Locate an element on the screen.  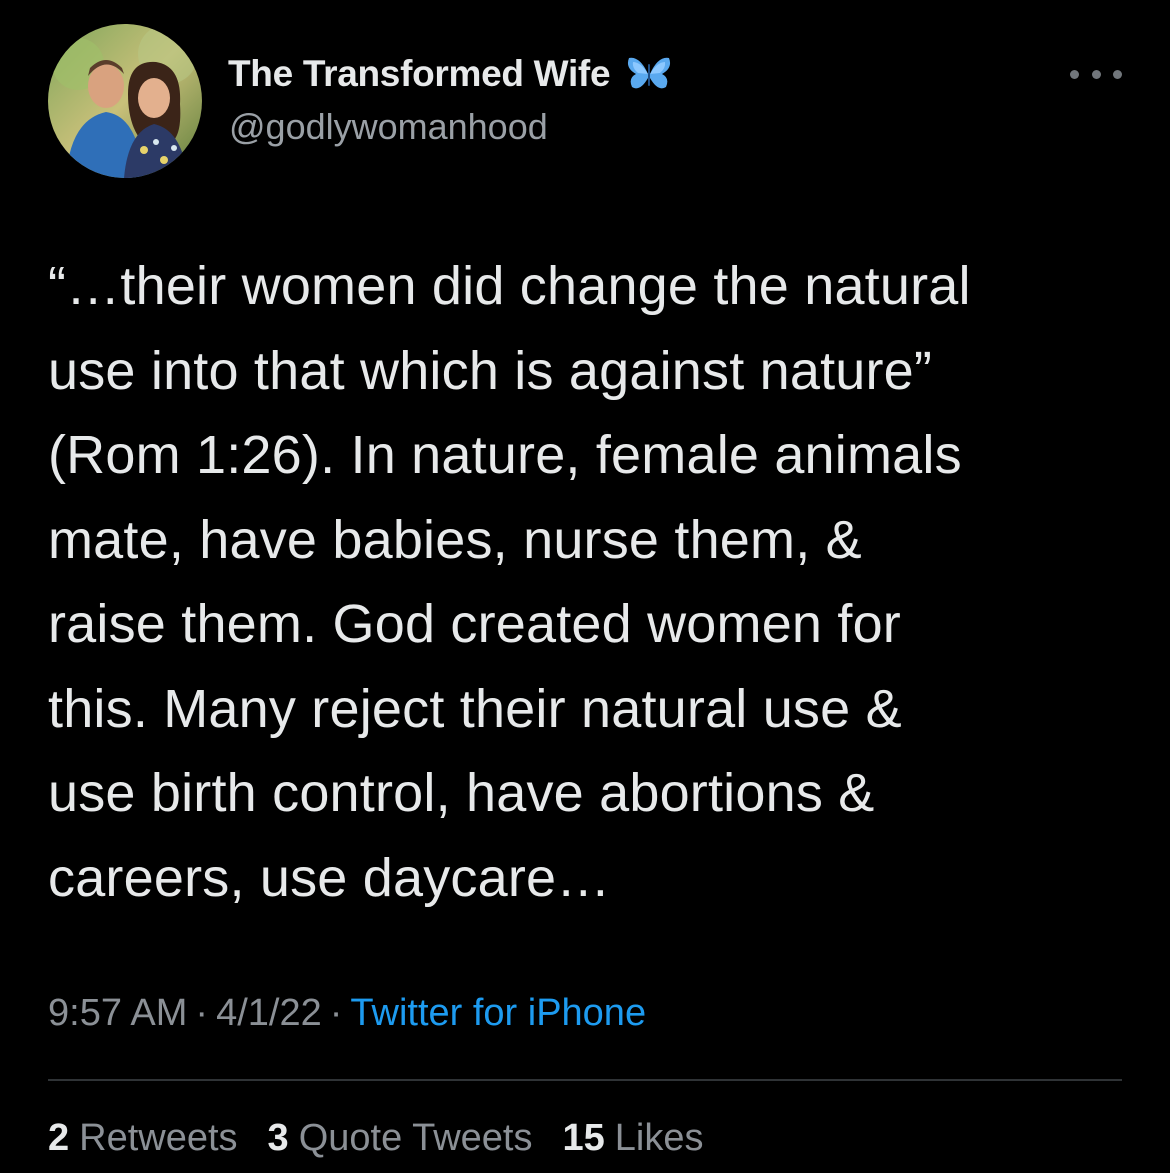
tweet-line: use into that which is against nature” is located at coordinates (490, 370).